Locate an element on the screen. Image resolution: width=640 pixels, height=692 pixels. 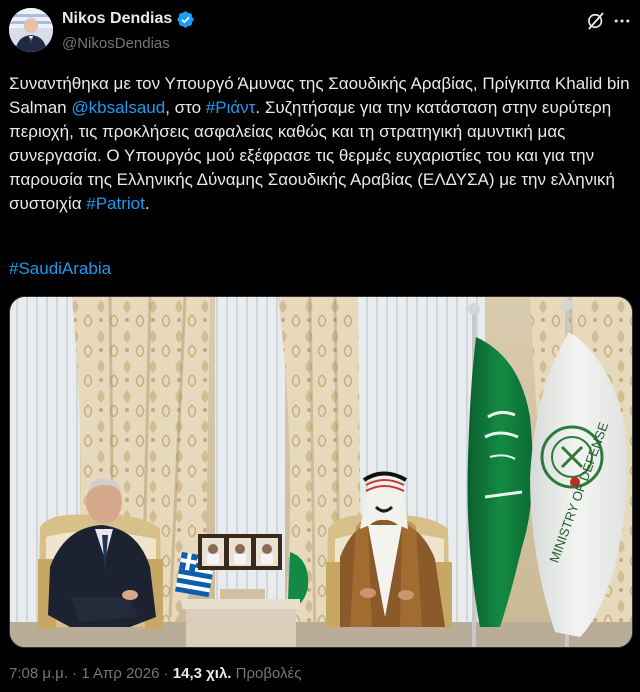
mention-link: @kbsalsaud is located at coordinates (118, 107).